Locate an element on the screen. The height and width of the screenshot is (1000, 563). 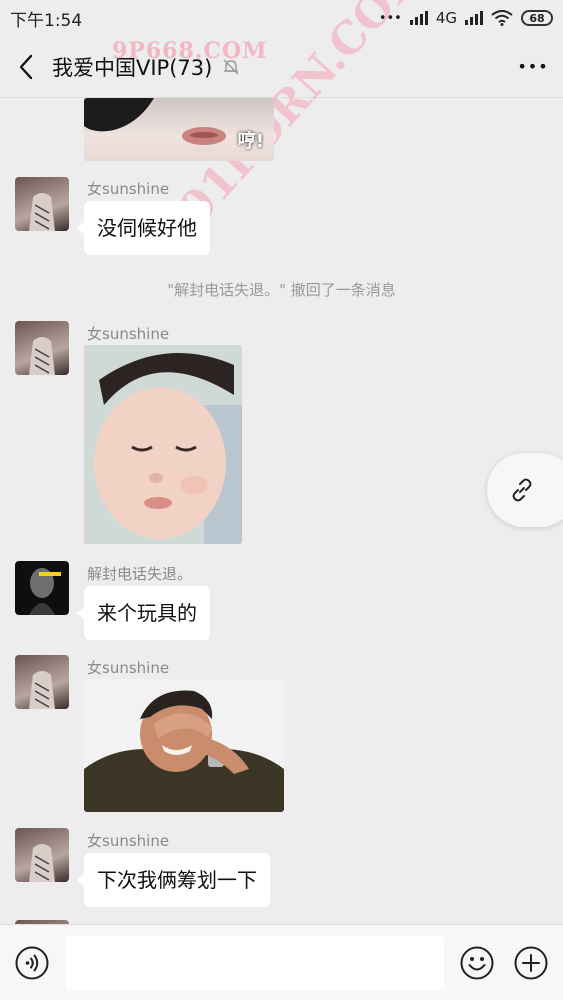
man-photo is located at coordinates (184, 745).